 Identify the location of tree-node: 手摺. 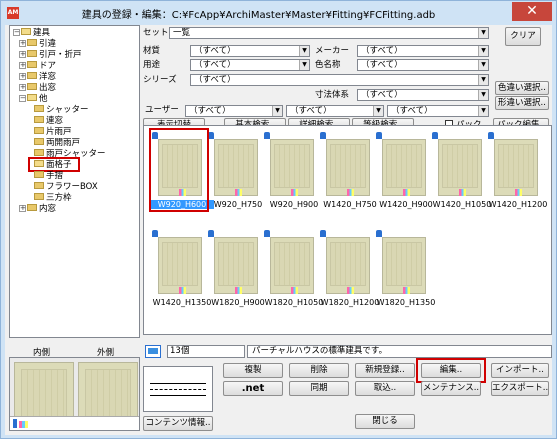
(48, 176).